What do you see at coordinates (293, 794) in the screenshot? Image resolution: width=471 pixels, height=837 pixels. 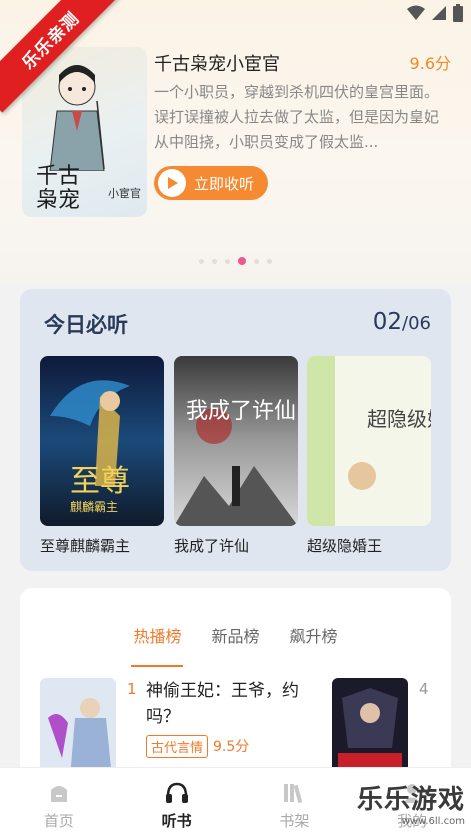 I see `bookshelf-icon` at bounding box center [293, 794].